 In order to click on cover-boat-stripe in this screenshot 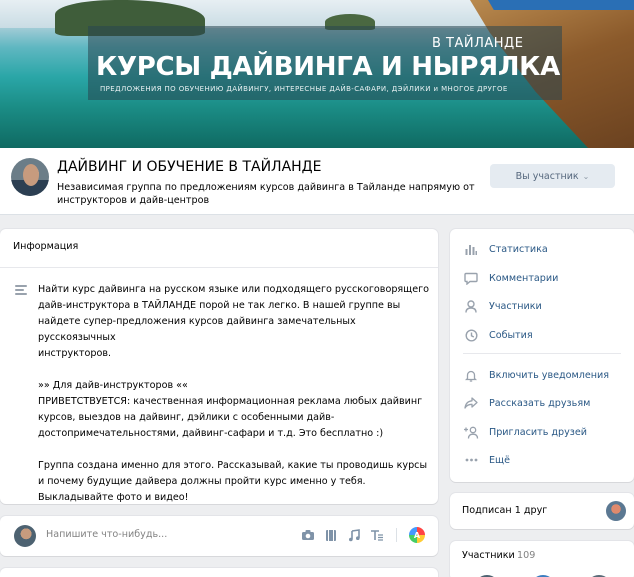, I will do `click(561, 5)`.